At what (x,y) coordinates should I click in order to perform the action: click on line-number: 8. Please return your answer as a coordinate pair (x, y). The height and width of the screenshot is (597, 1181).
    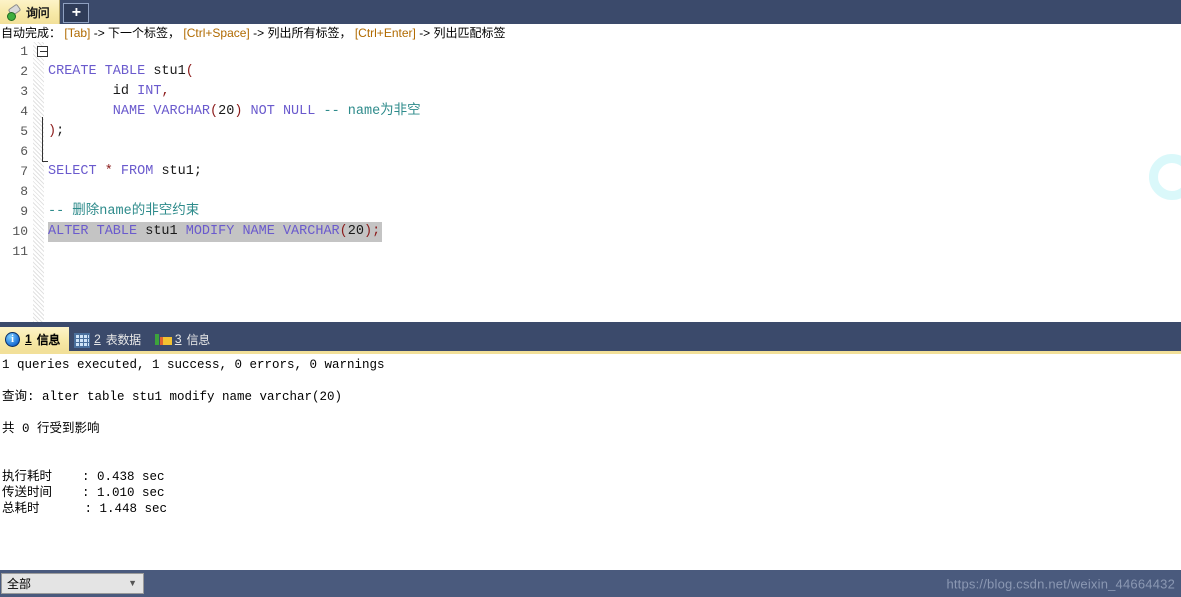
    Looking at the image, I should click on (24, 191).